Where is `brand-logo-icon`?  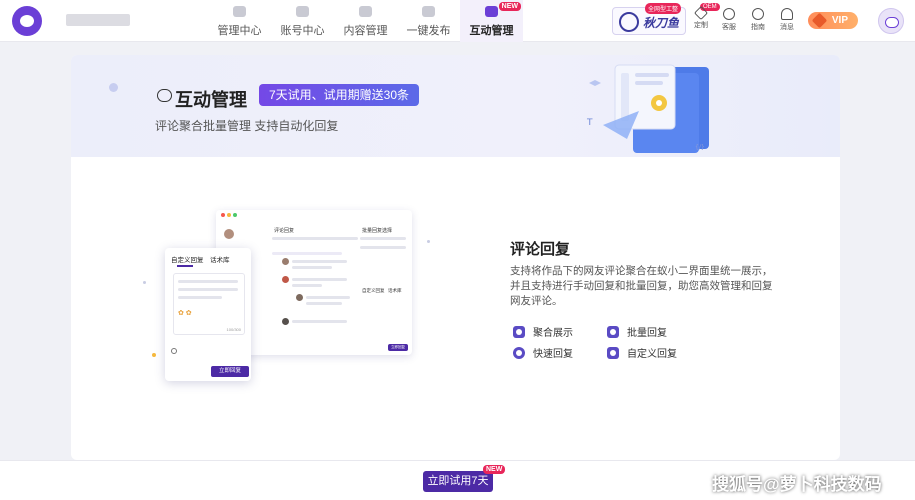
brand-logo-icon is located at coordinates (629, 22).